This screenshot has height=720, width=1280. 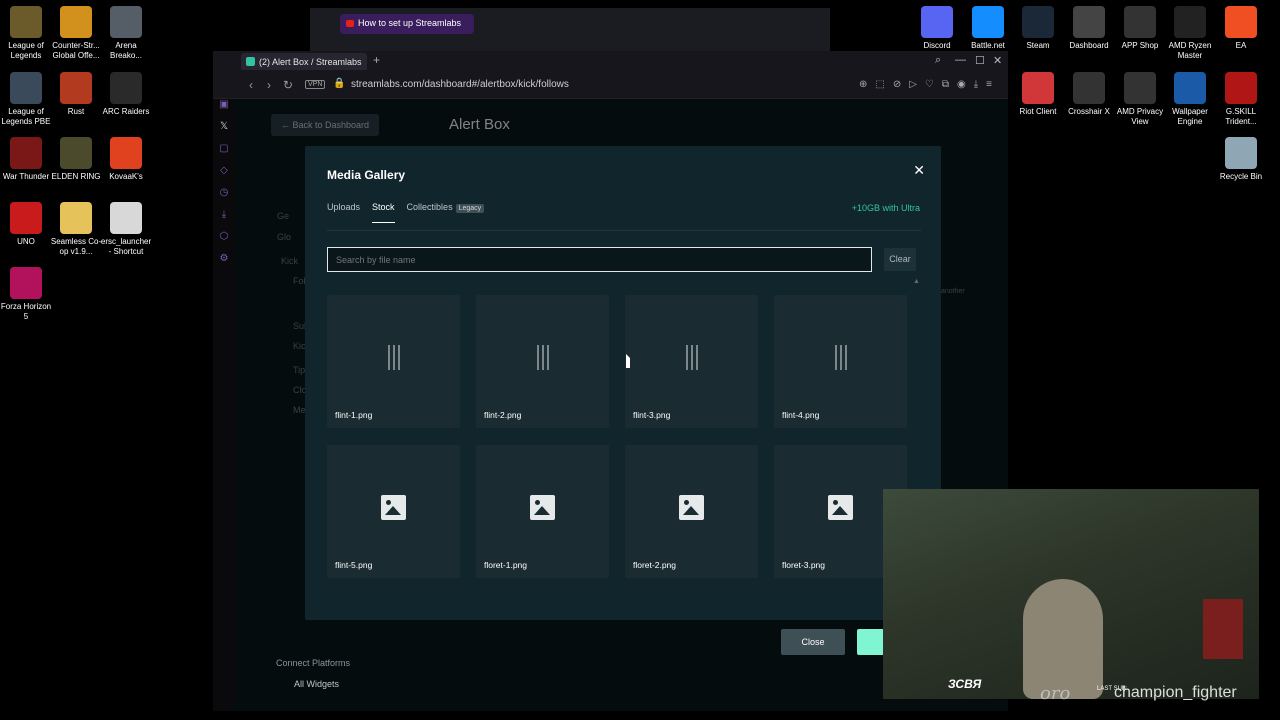 What do you see at coordinates (269, 85) in the screenshot?
I see `forward-icon: ›` at bounding box center [269, 85].